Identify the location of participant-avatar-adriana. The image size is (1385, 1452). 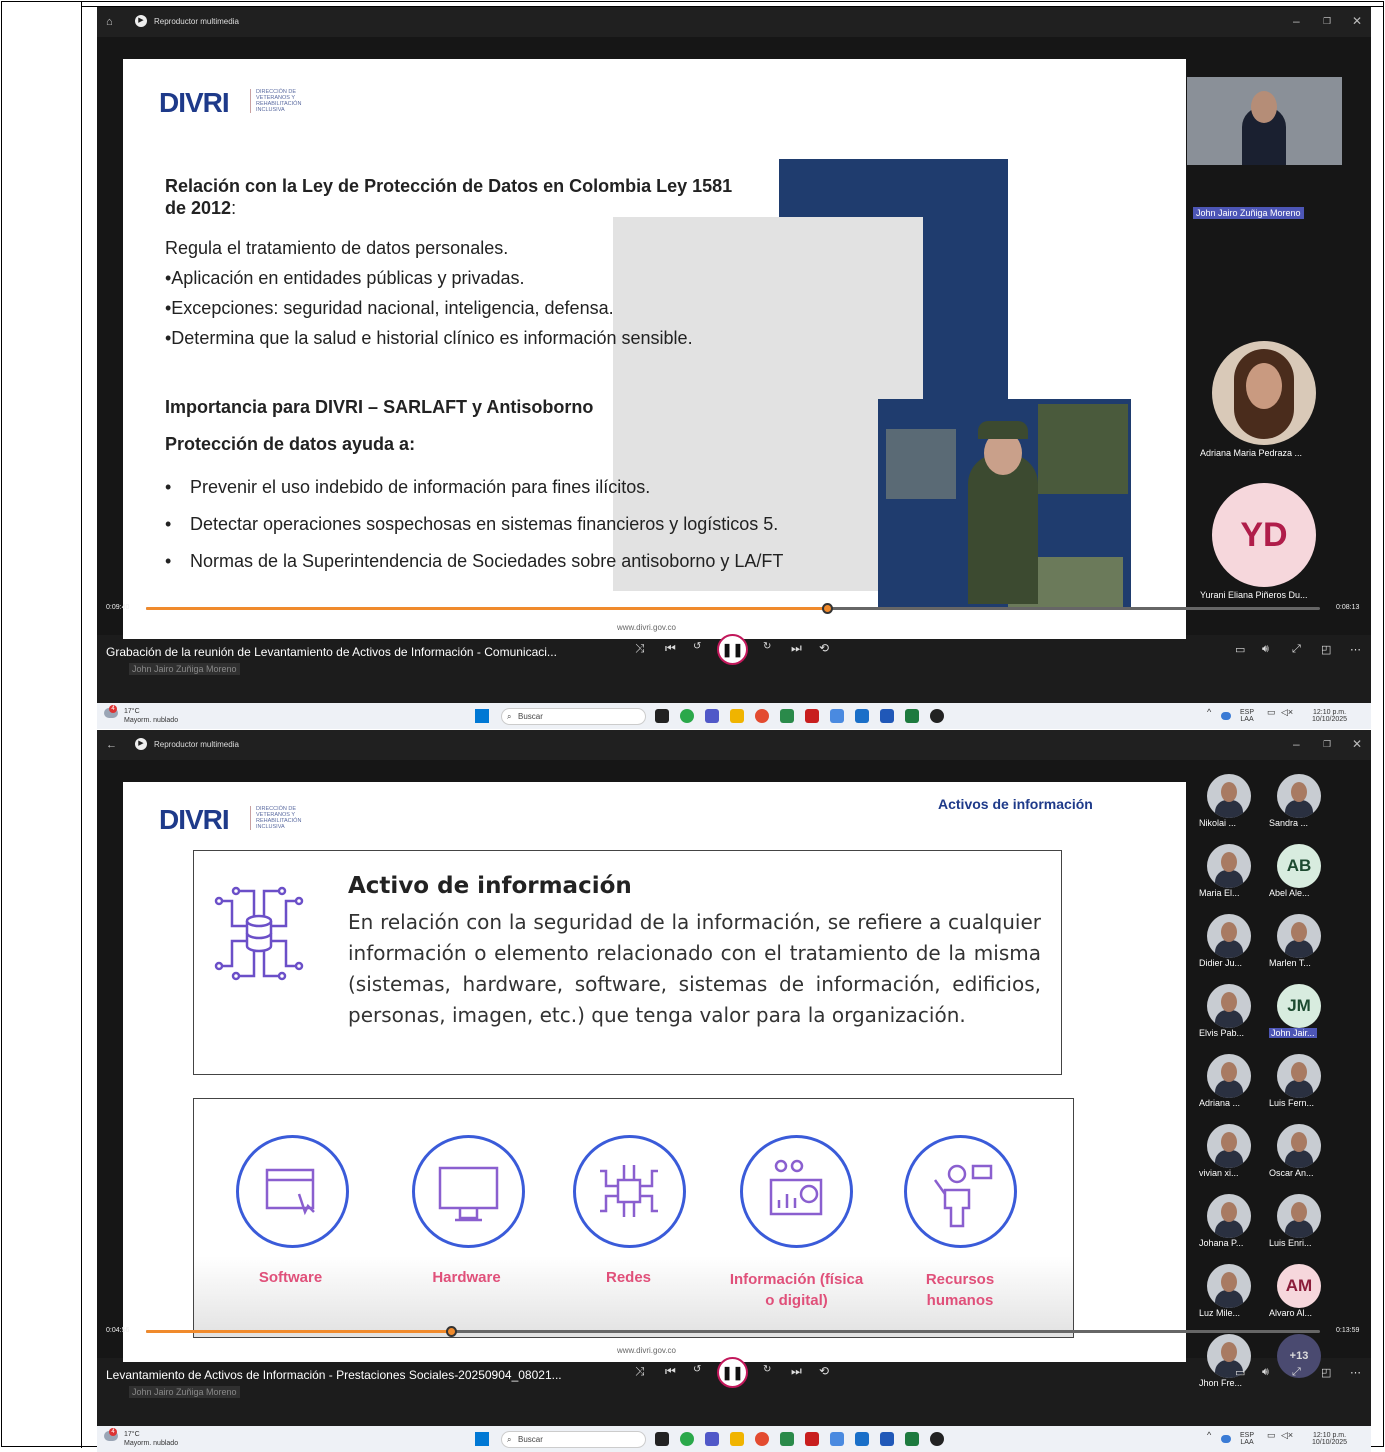
(1264, 393).